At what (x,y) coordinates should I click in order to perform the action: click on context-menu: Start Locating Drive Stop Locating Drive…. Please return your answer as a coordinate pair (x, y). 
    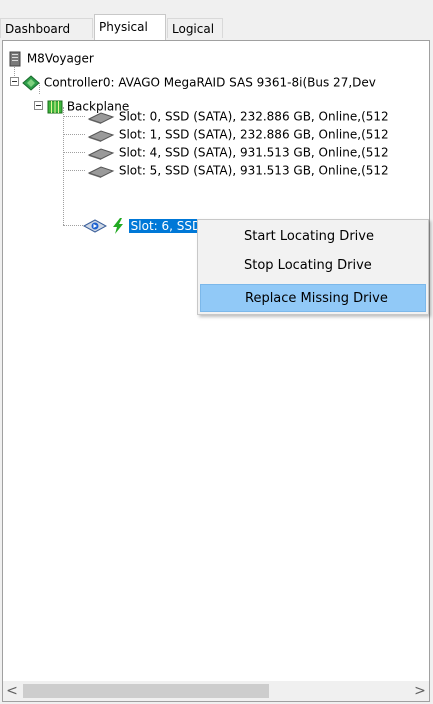
    Looking at the image, I should click on (313, 267).